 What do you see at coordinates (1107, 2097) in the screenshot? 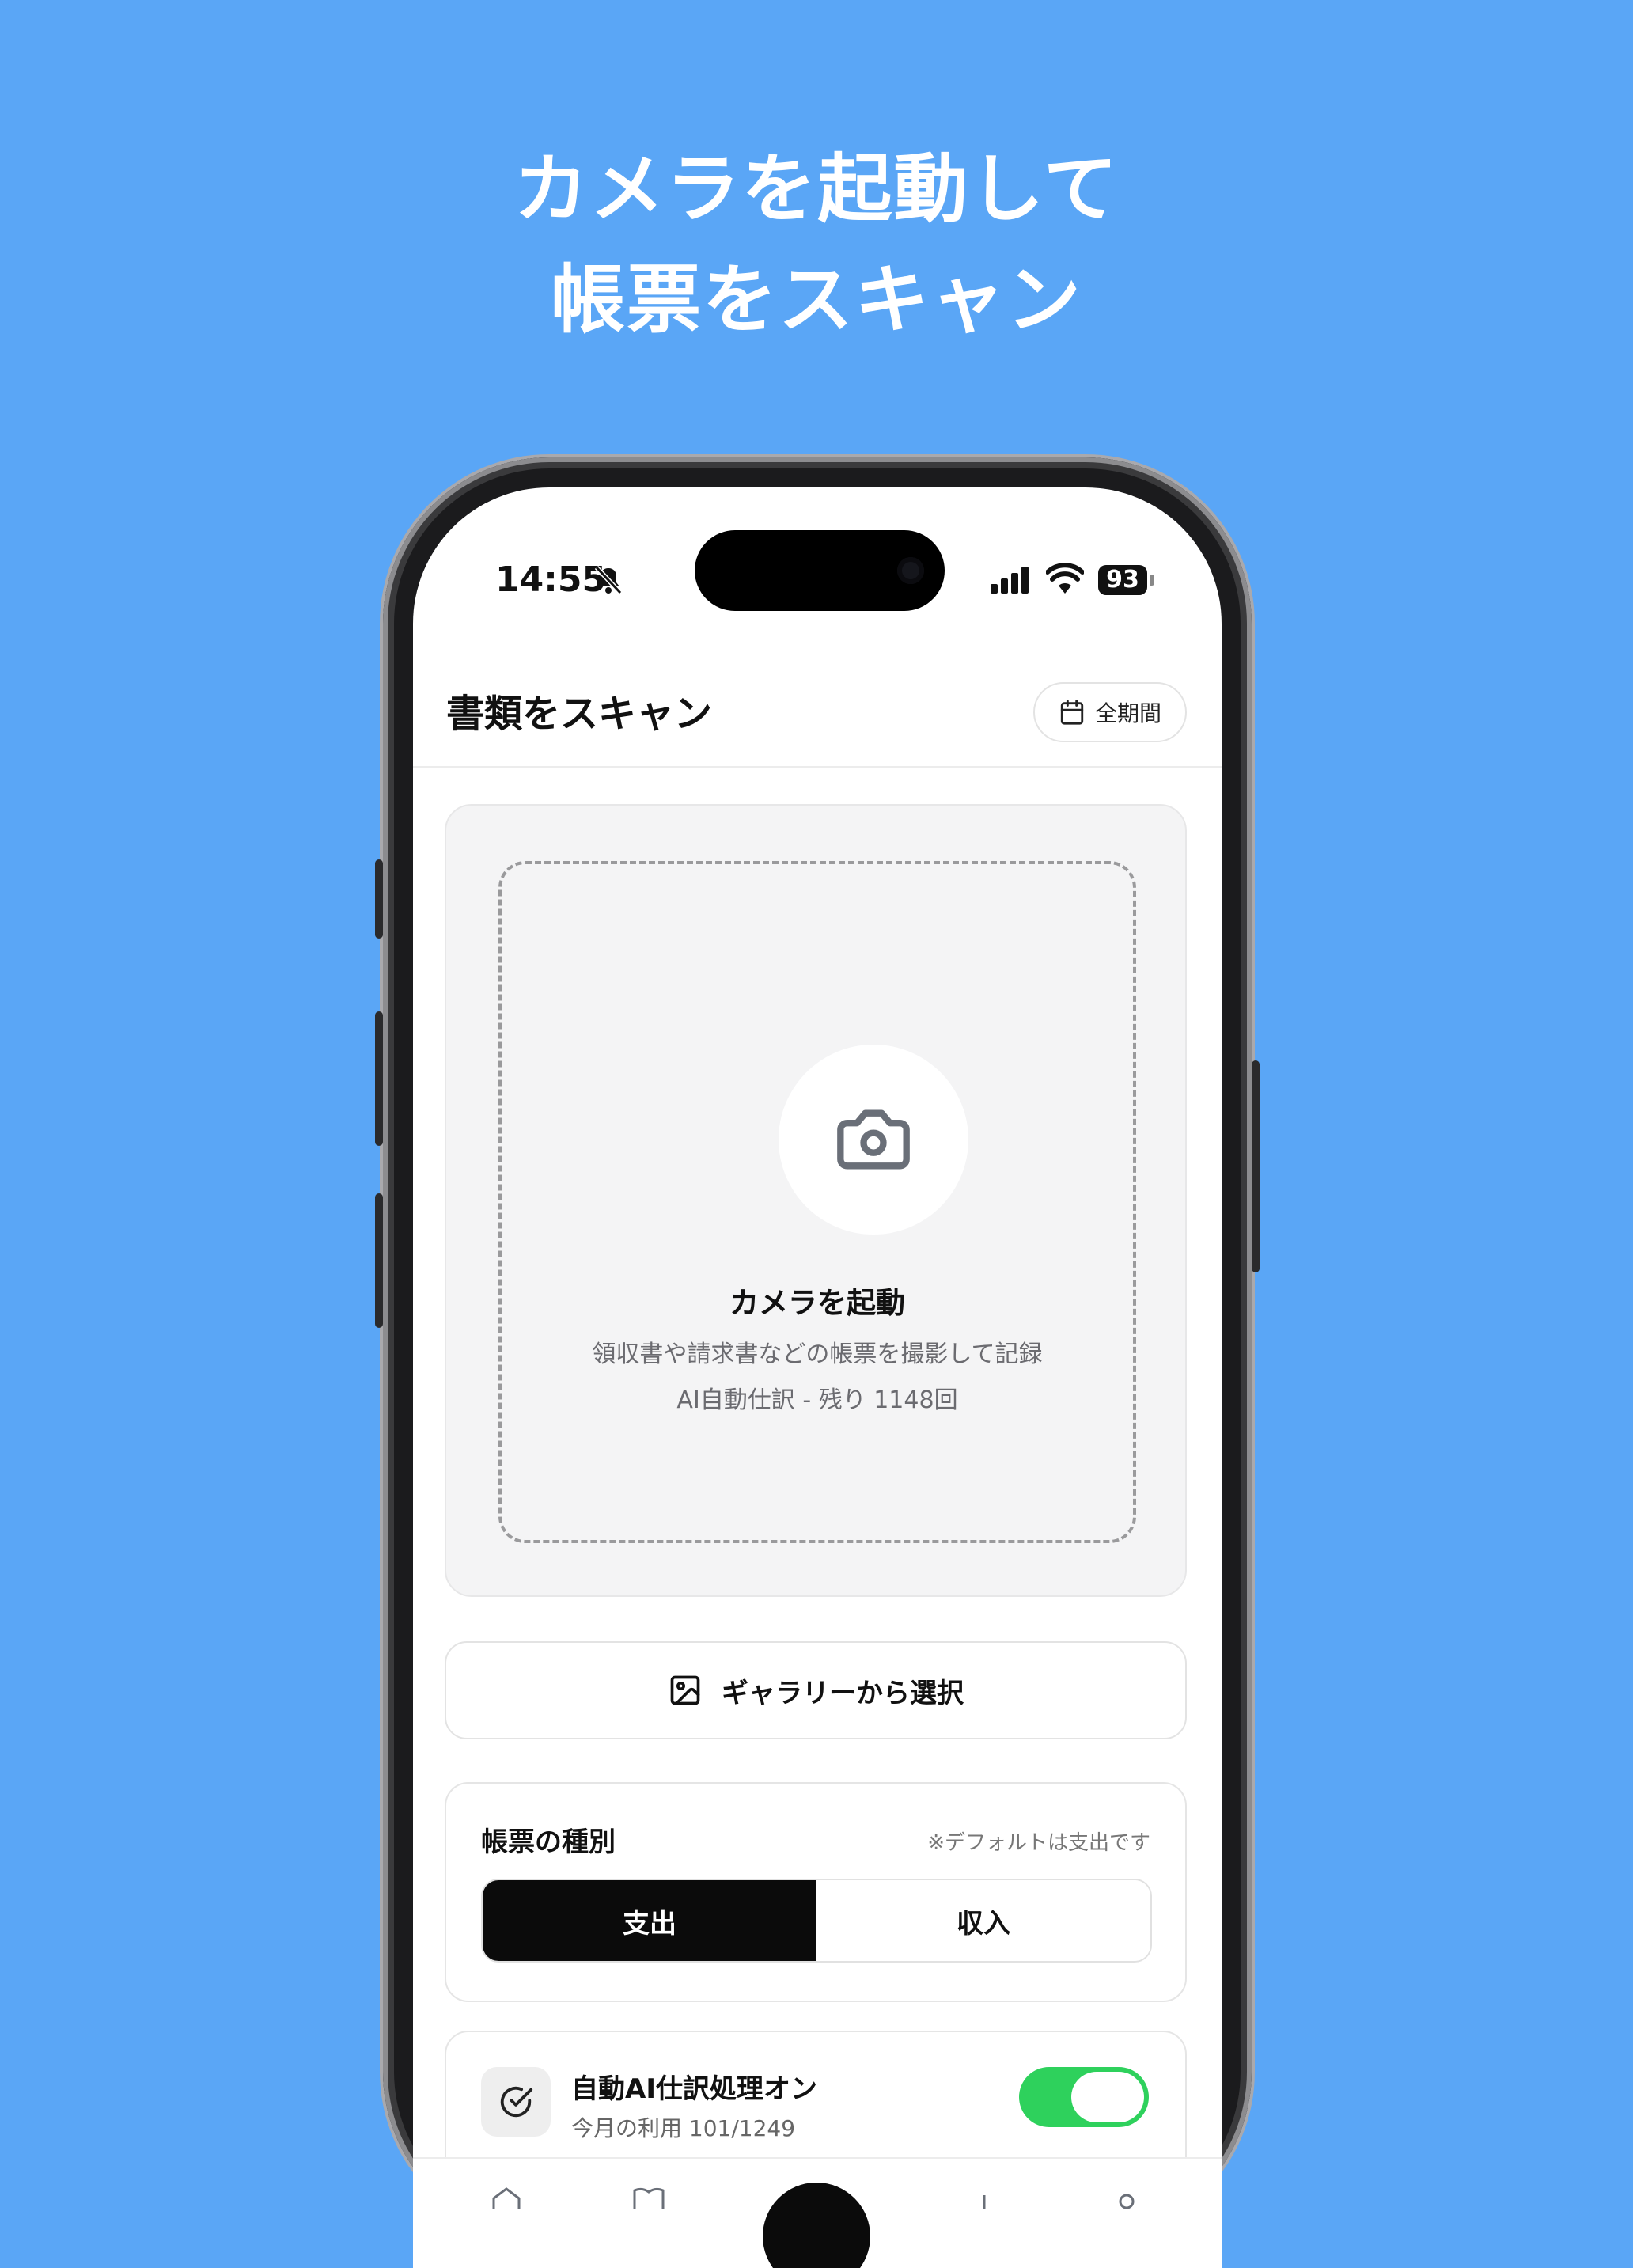
I see `toggle-knob` at bounding box center [1107, 2097].